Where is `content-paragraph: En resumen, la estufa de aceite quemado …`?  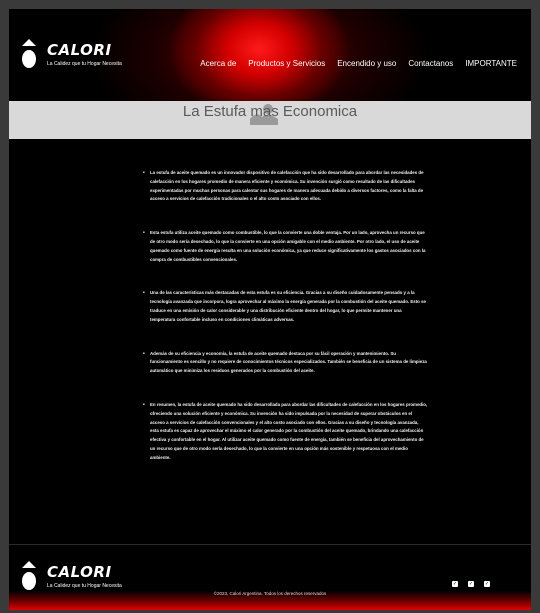 content-paragraph: En resumen, la estufa de aceite quemado … is located at coordinates (285, 432).